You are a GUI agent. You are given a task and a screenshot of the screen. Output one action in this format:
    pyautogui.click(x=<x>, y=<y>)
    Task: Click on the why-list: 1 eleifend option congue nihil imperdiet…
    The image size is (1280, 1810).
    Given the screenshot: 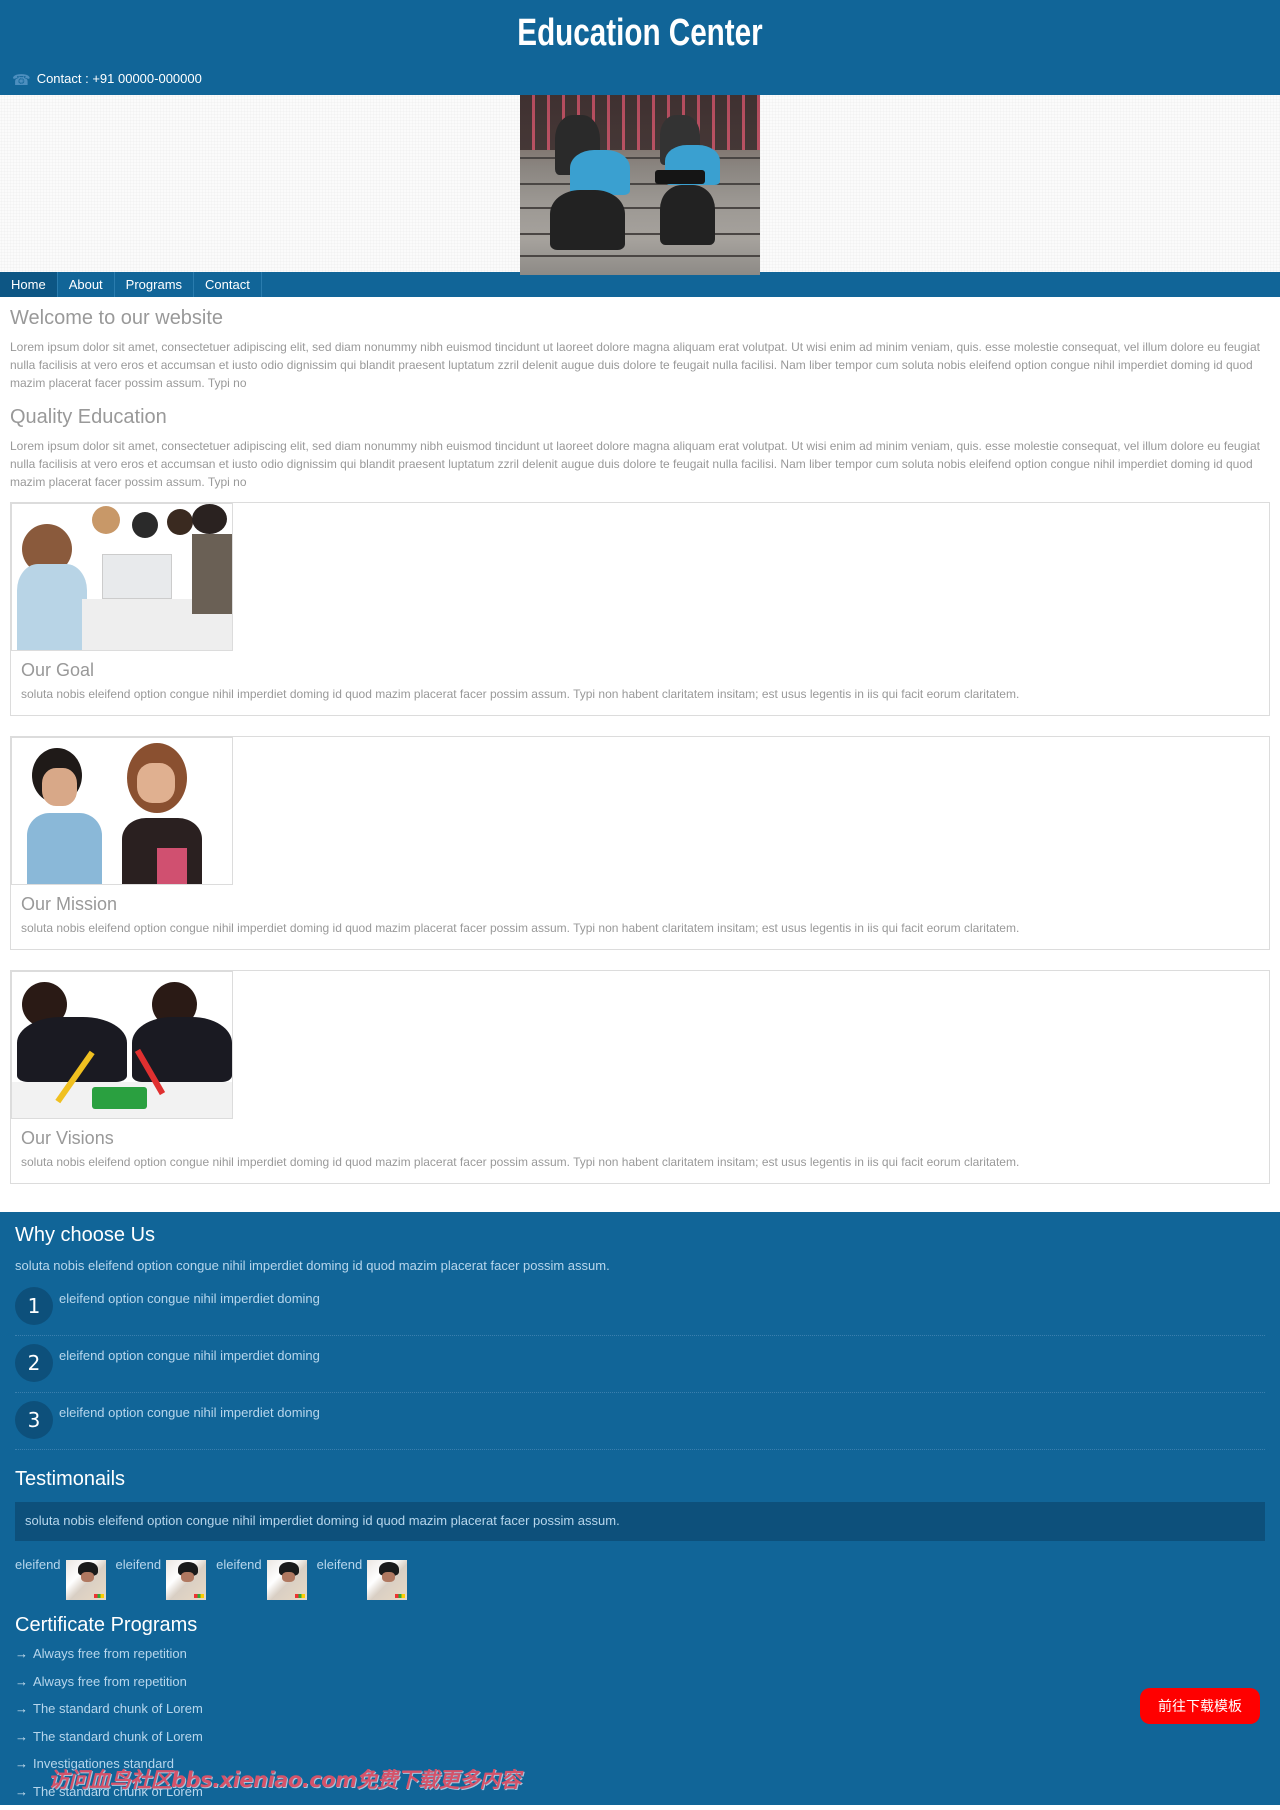 What is the action you would take?
    pyautogui.click(x=640, y=1364)
    